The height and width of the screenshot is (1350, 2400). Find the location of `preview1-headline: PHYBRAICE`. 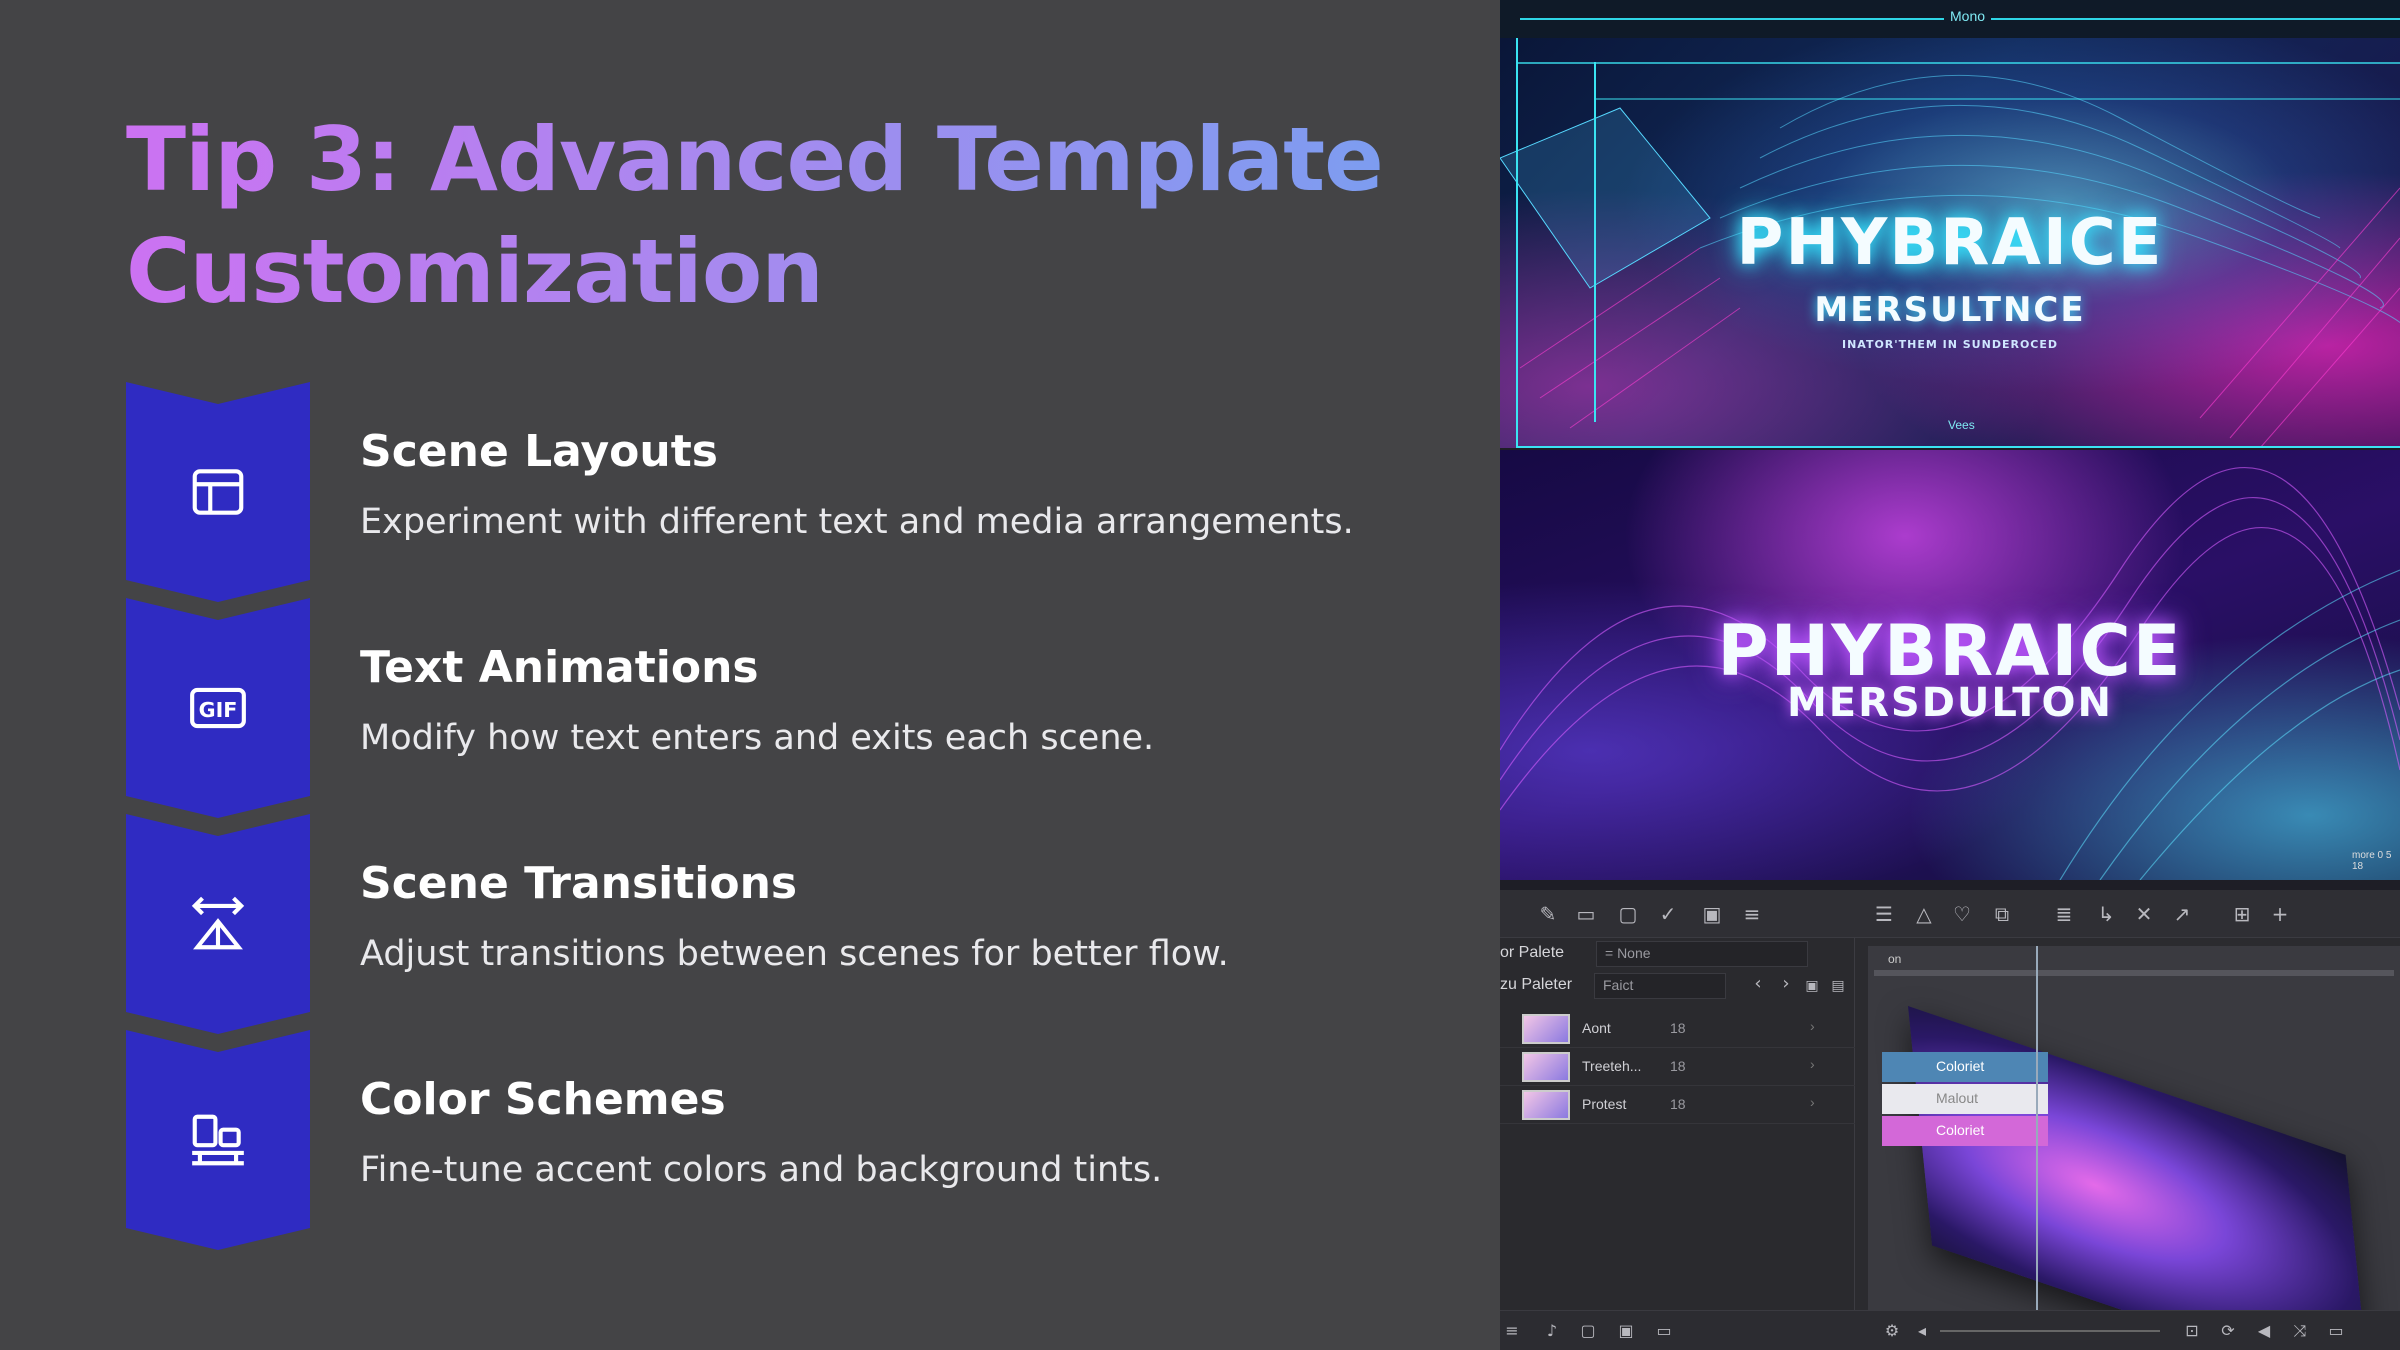

preview1-headline: PHYBRAICE is located at coordinates (1950, 243).